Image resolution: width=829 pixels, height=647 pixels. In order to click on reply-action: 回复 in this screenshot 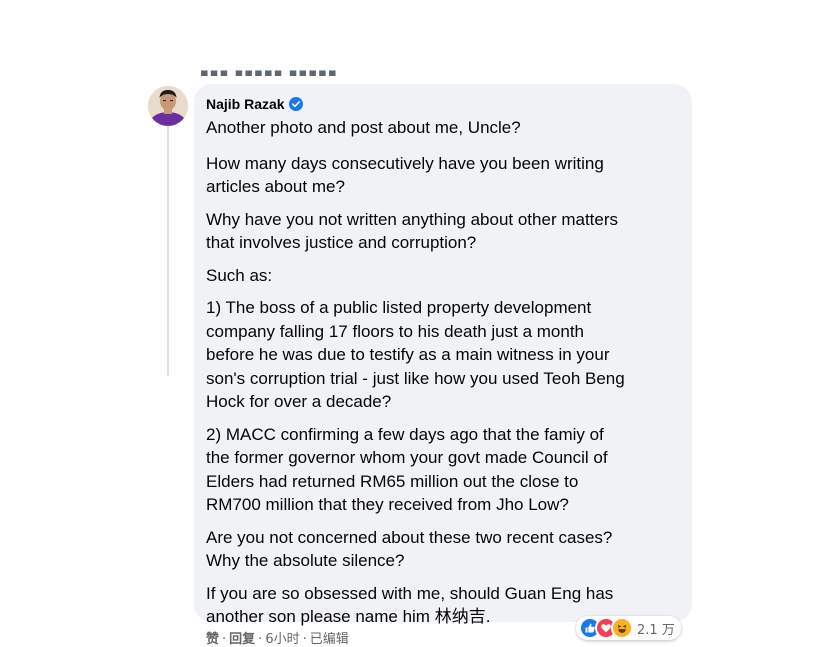, I will do `click(242, 639)`.